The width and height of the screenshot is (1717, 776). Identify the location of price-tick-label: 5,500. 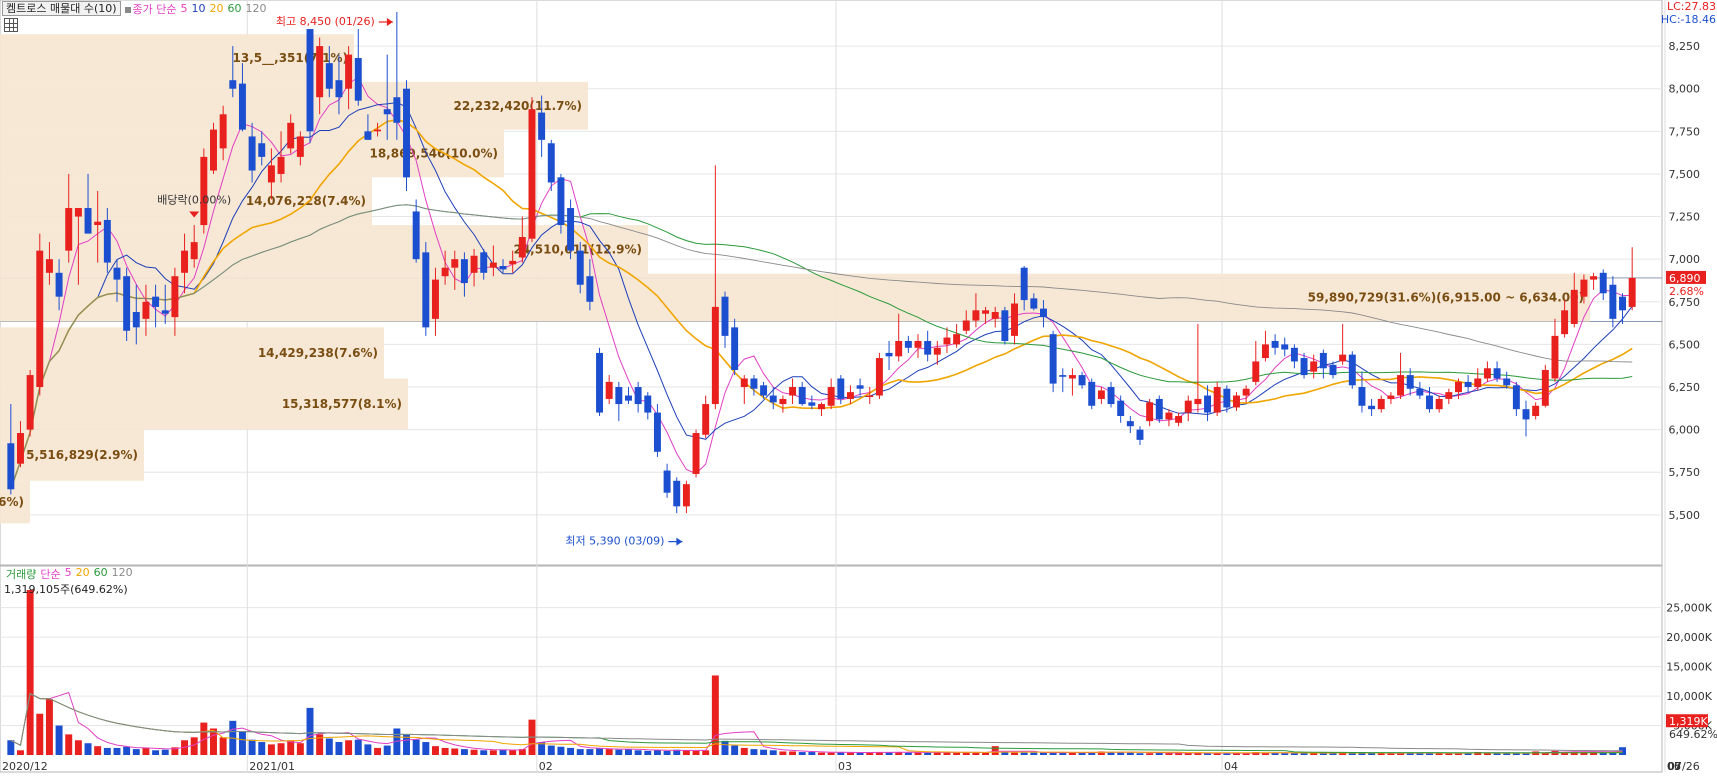
(1685, 515).